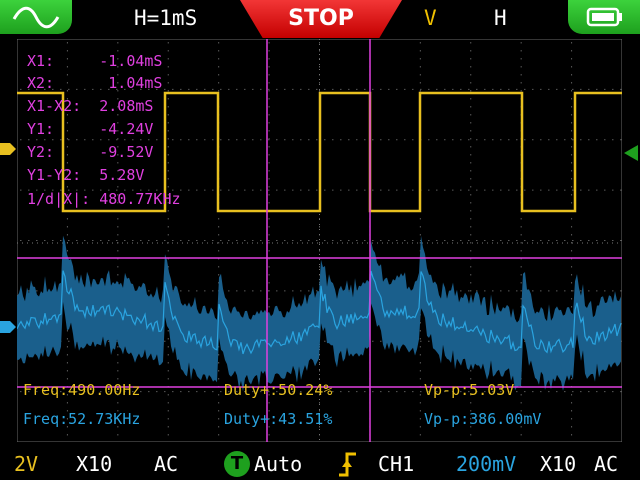 Image resolution: width=640 pixels, height=480 pixels. I want to click on ch2-probe: X10, so click(558, 464).